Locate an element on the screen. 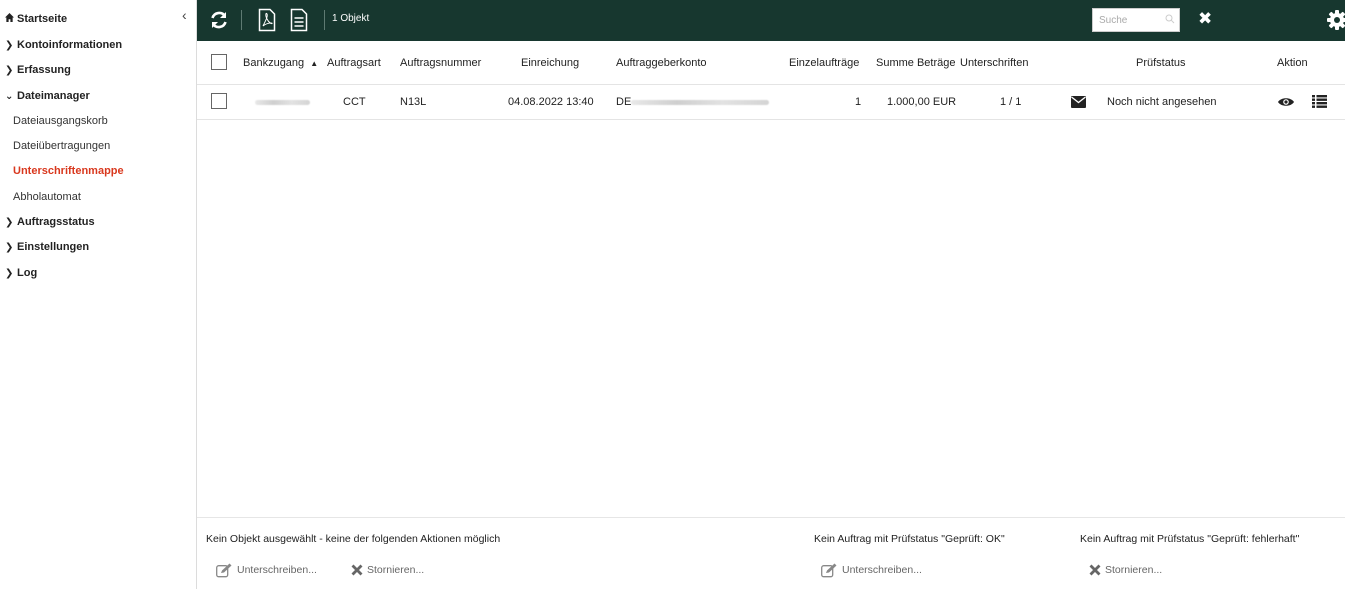 The height and width of the screenshot is (589, 1345). column-header-bankzugang: Bankzugang ▲ is located at coordinates (280, 63).